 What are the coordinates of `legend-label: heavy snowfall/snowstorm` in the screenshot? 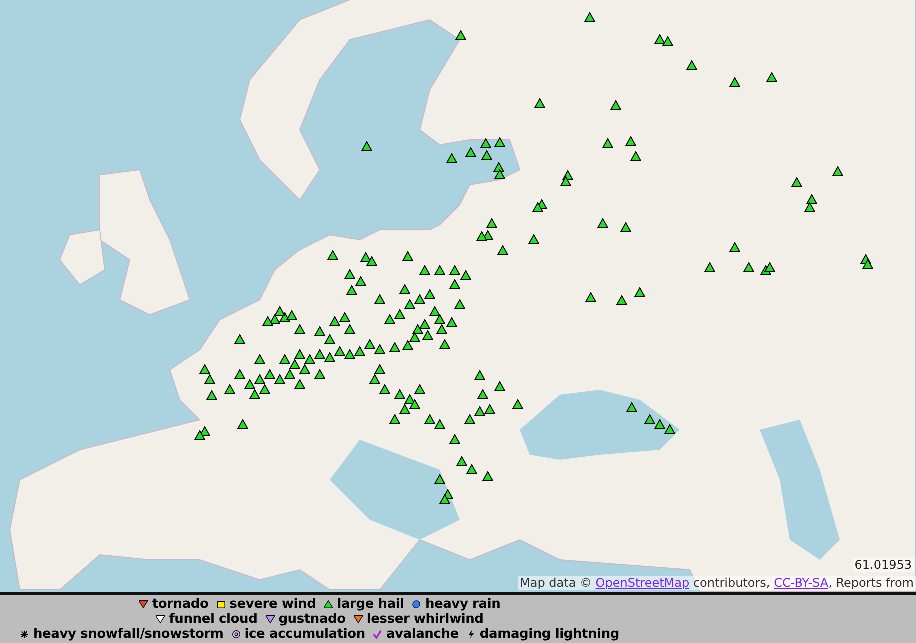 It's located at (128, 634).